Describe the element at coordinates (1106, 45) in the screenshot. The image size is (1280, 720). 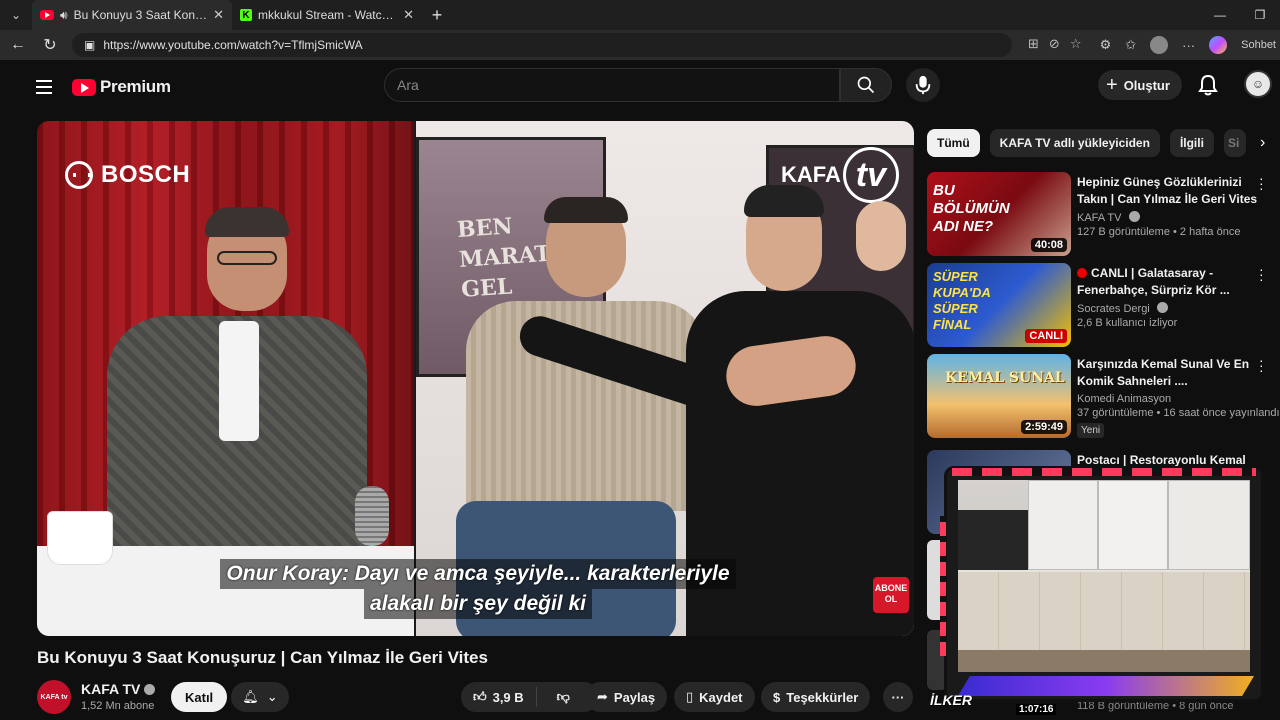
I see `extensions-icon: ⚙` at that location.